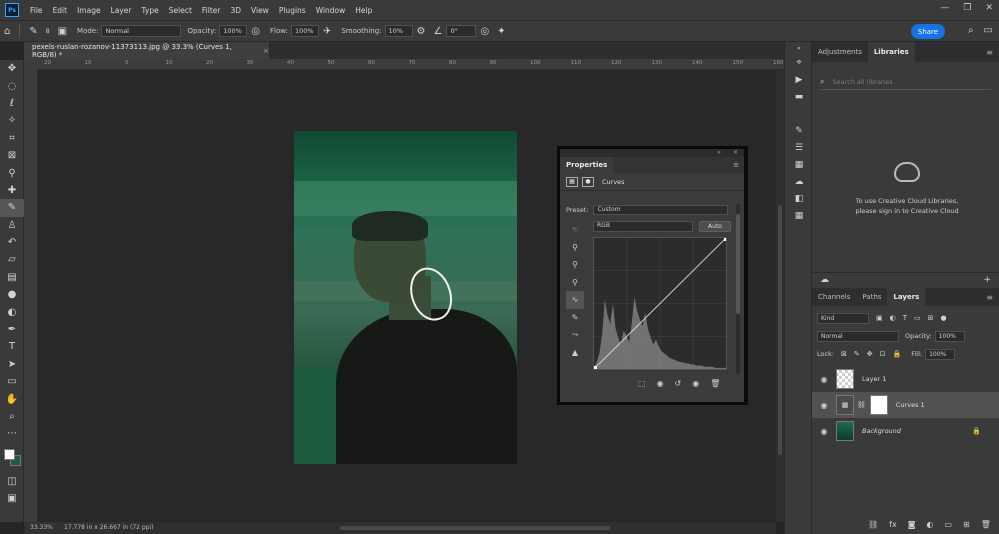 This screenshot has height=534, width=999. Describe the element at coordinates (180, 10) in the screenshot. I see `menu-select: Select` at that location.